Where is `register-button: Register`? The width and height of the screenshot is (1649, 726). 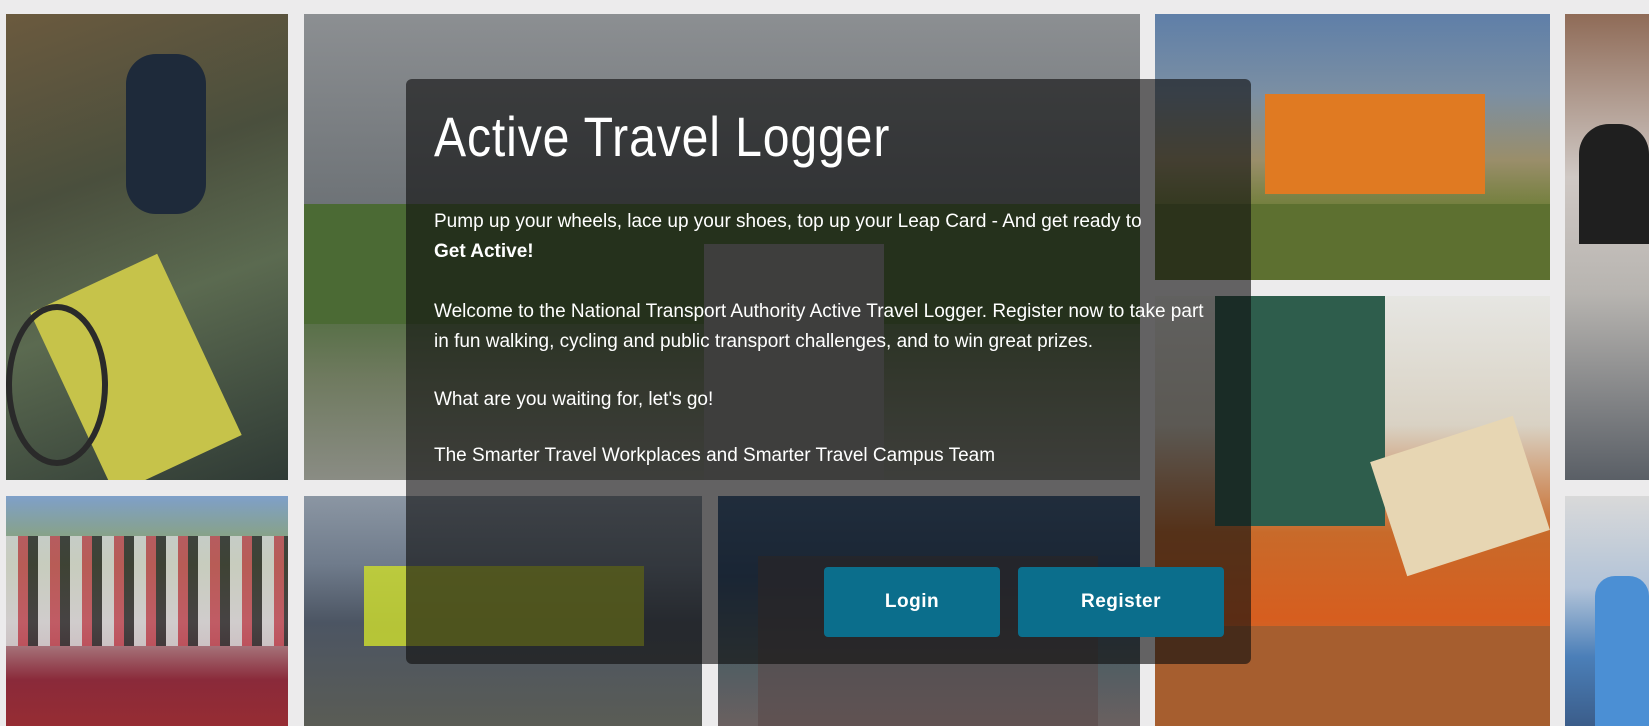 register-button: Register is located at coordinates (1121, 602).